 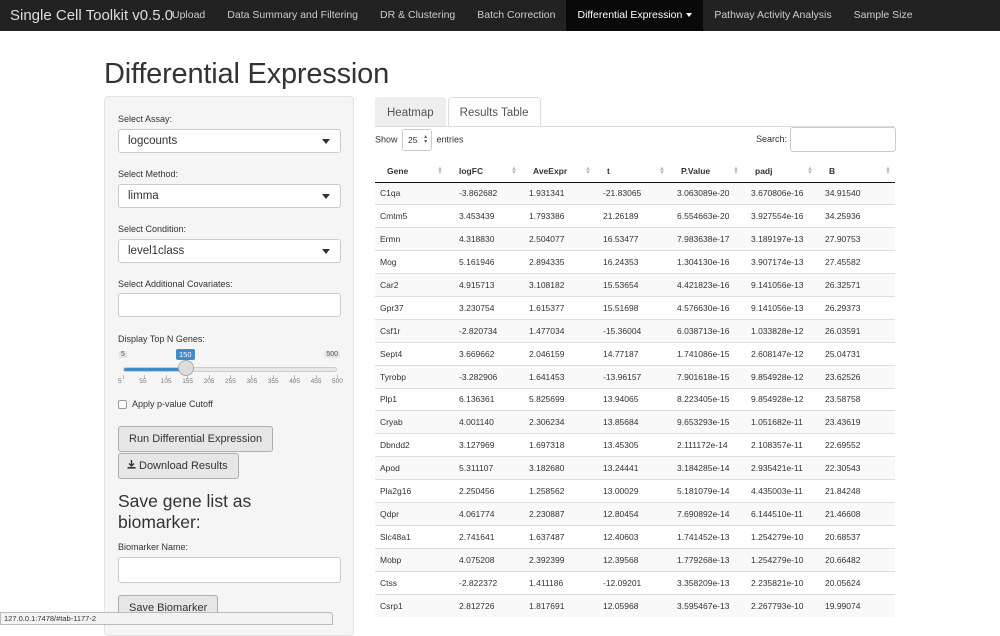 I want to click on table-cell: 5.825699, so click(x=558, y=399).